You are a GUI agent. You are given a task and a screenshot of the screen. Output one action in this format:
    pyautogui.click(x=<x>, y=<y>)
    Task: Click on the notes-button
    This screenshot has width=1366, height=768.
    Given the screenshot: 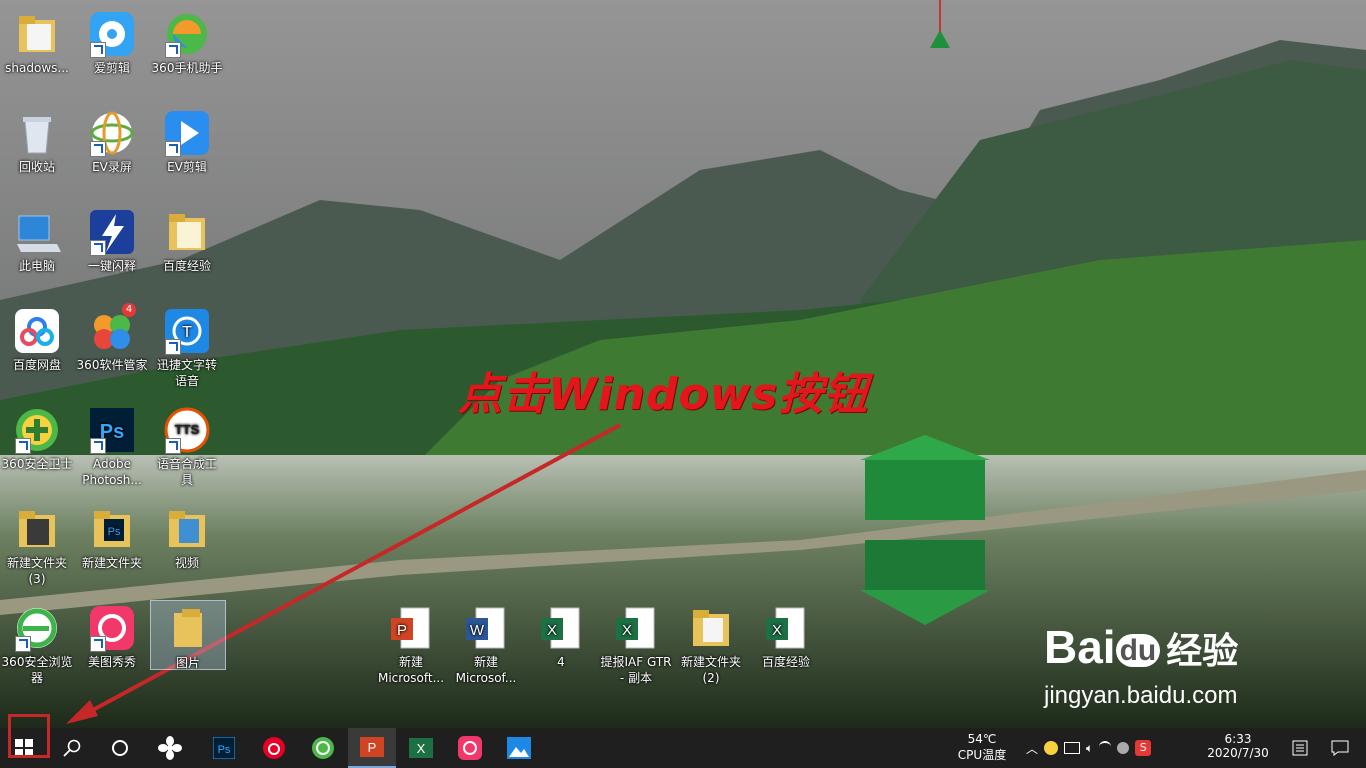 What is the action you would take?
    pyautogui.click(x=1300, y=748)
    